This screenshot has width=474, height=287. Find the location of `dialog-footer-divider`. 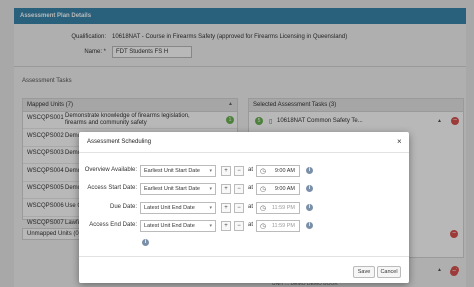

dialog-footer-divider is located at coordinates (244, 256).